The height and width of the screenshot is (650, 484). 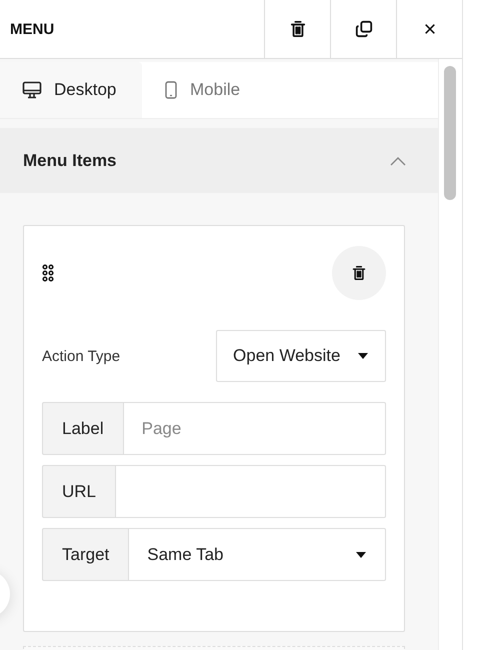 I want to click on device-tab: Desktop, so click(x=71, y=90).